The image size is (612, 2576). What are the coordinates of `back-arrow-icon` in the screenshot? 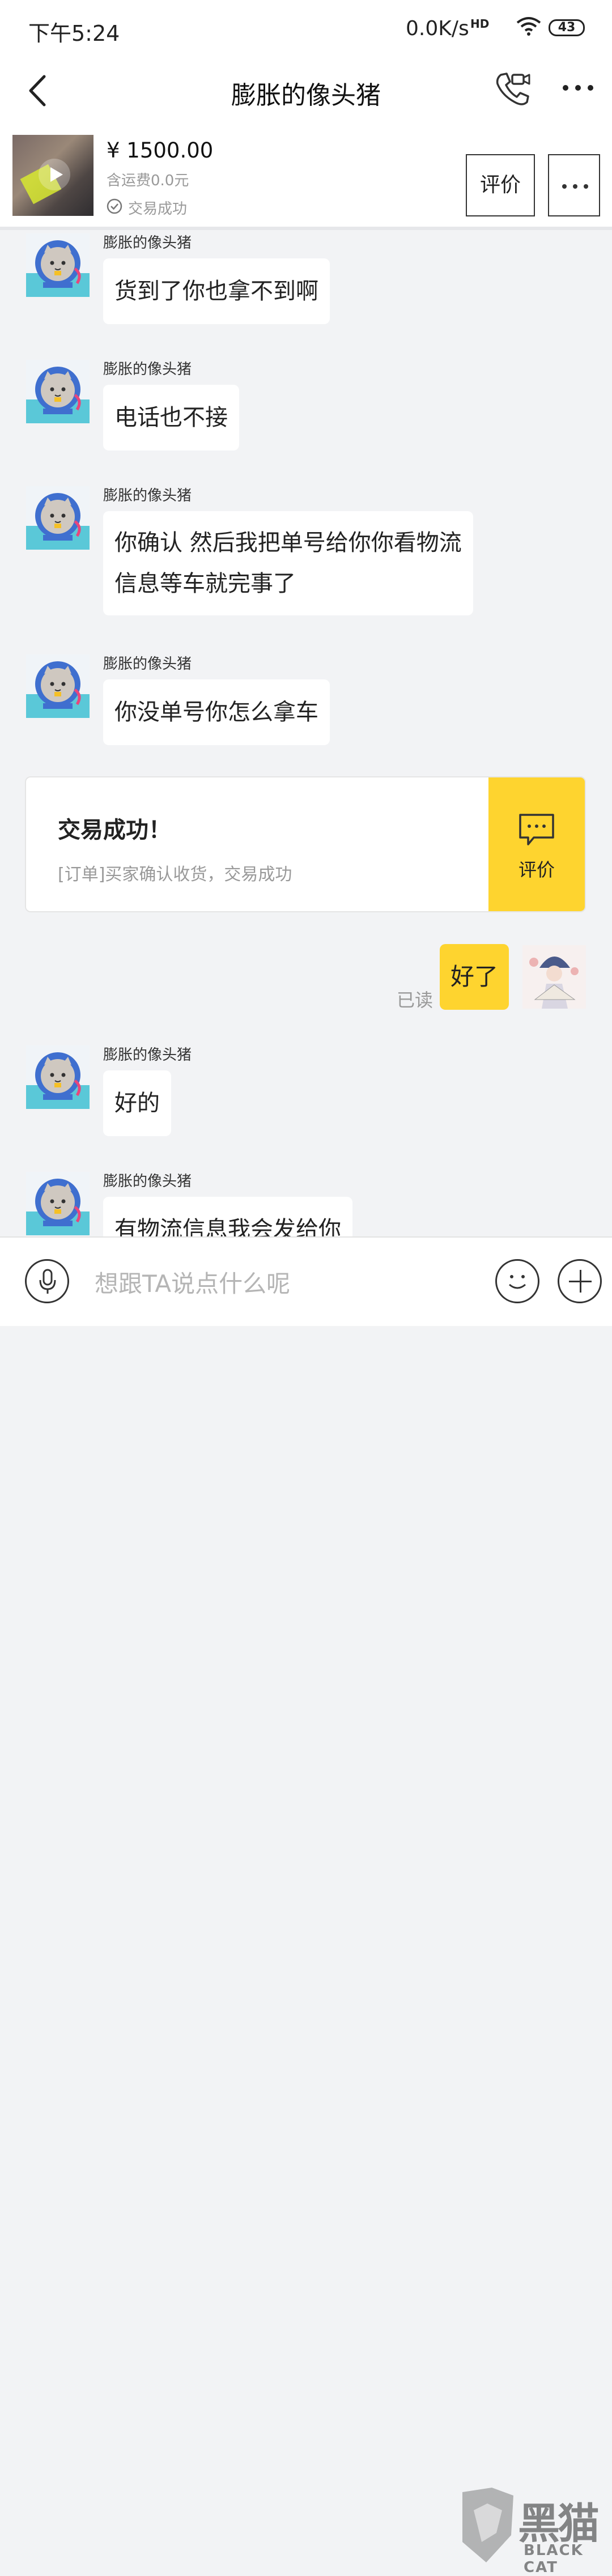 It's located at (40, 90).